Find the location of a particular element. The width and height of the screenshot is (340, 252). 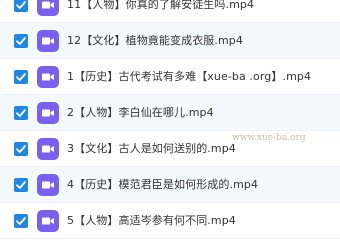

file-name: 5【人物】高适岑参有何不同.mp4 is located at coordinates (151, 221).